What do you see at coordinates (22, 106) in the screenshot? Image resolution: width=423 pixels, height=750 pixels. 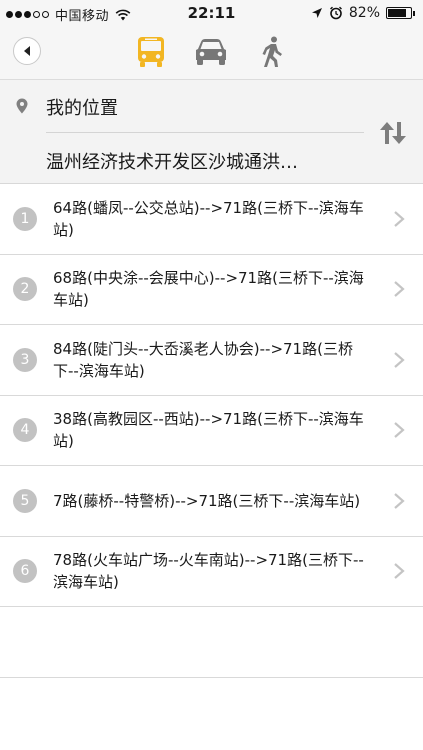 I see `location-pin-icon` at bounding box center [22, 106].